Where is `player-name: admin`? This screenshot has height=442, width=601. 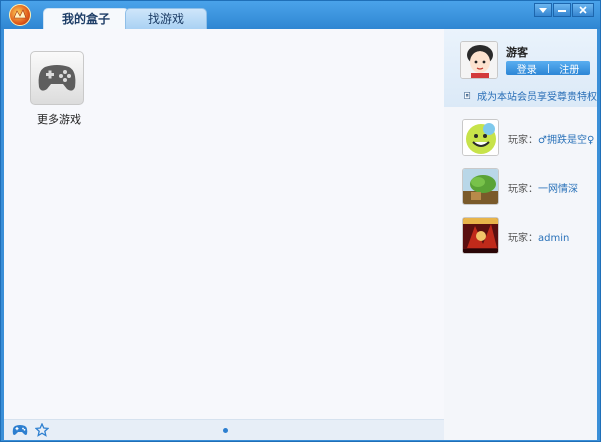 player-name: admin is located at coordinates (553, 238).